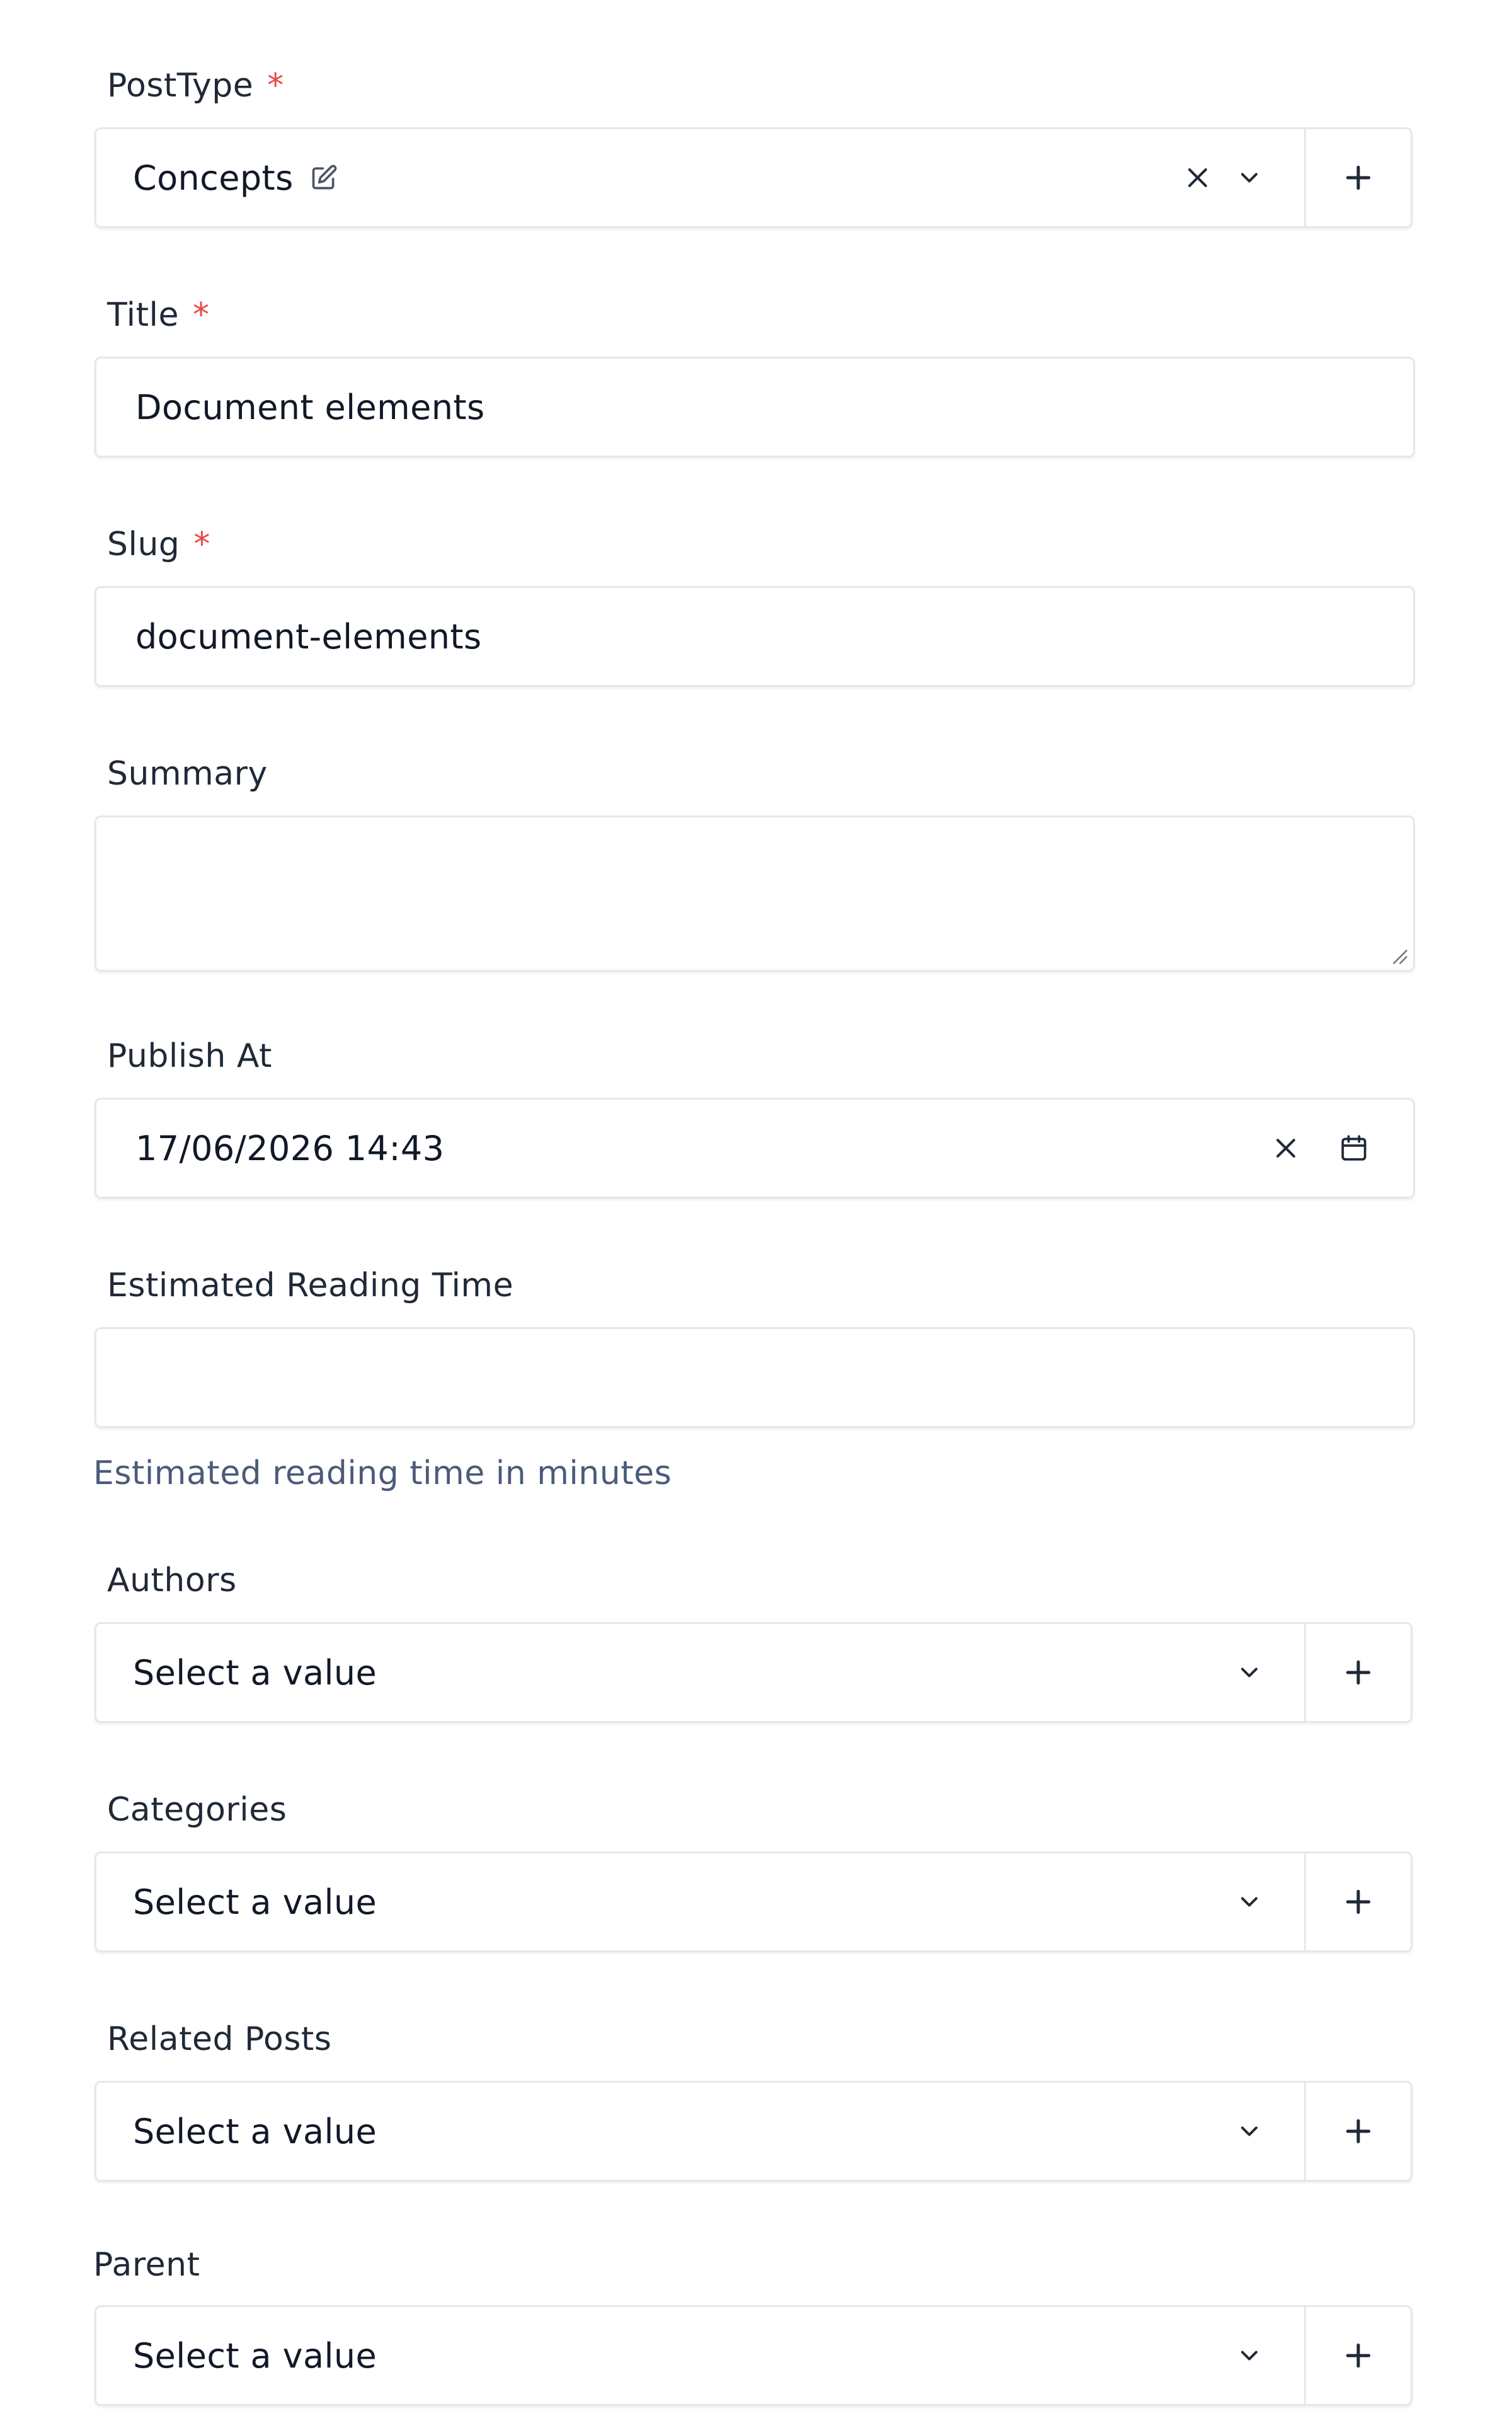  What do you see at coordinates (753, 1901) in the screenshot?
I see `categories-select: Select a value` at bounding box center [753, 1901].